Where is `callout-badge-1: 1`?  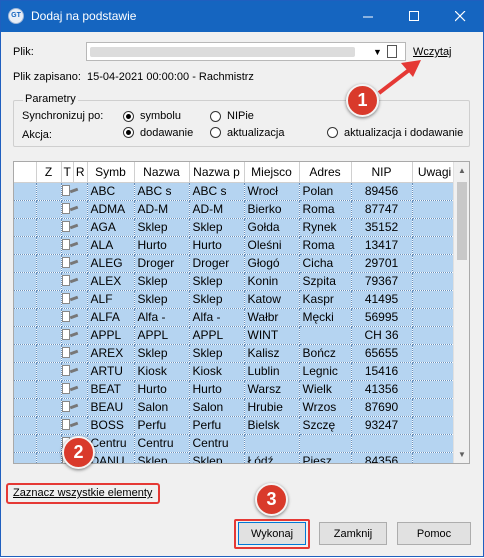
callout-badge-1: 1 is located at coordinates (362, 100).